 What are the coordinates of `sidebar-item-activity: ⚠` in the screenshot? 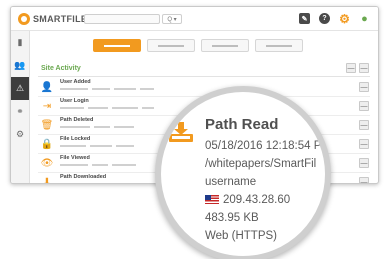 It's located at (20, 88).